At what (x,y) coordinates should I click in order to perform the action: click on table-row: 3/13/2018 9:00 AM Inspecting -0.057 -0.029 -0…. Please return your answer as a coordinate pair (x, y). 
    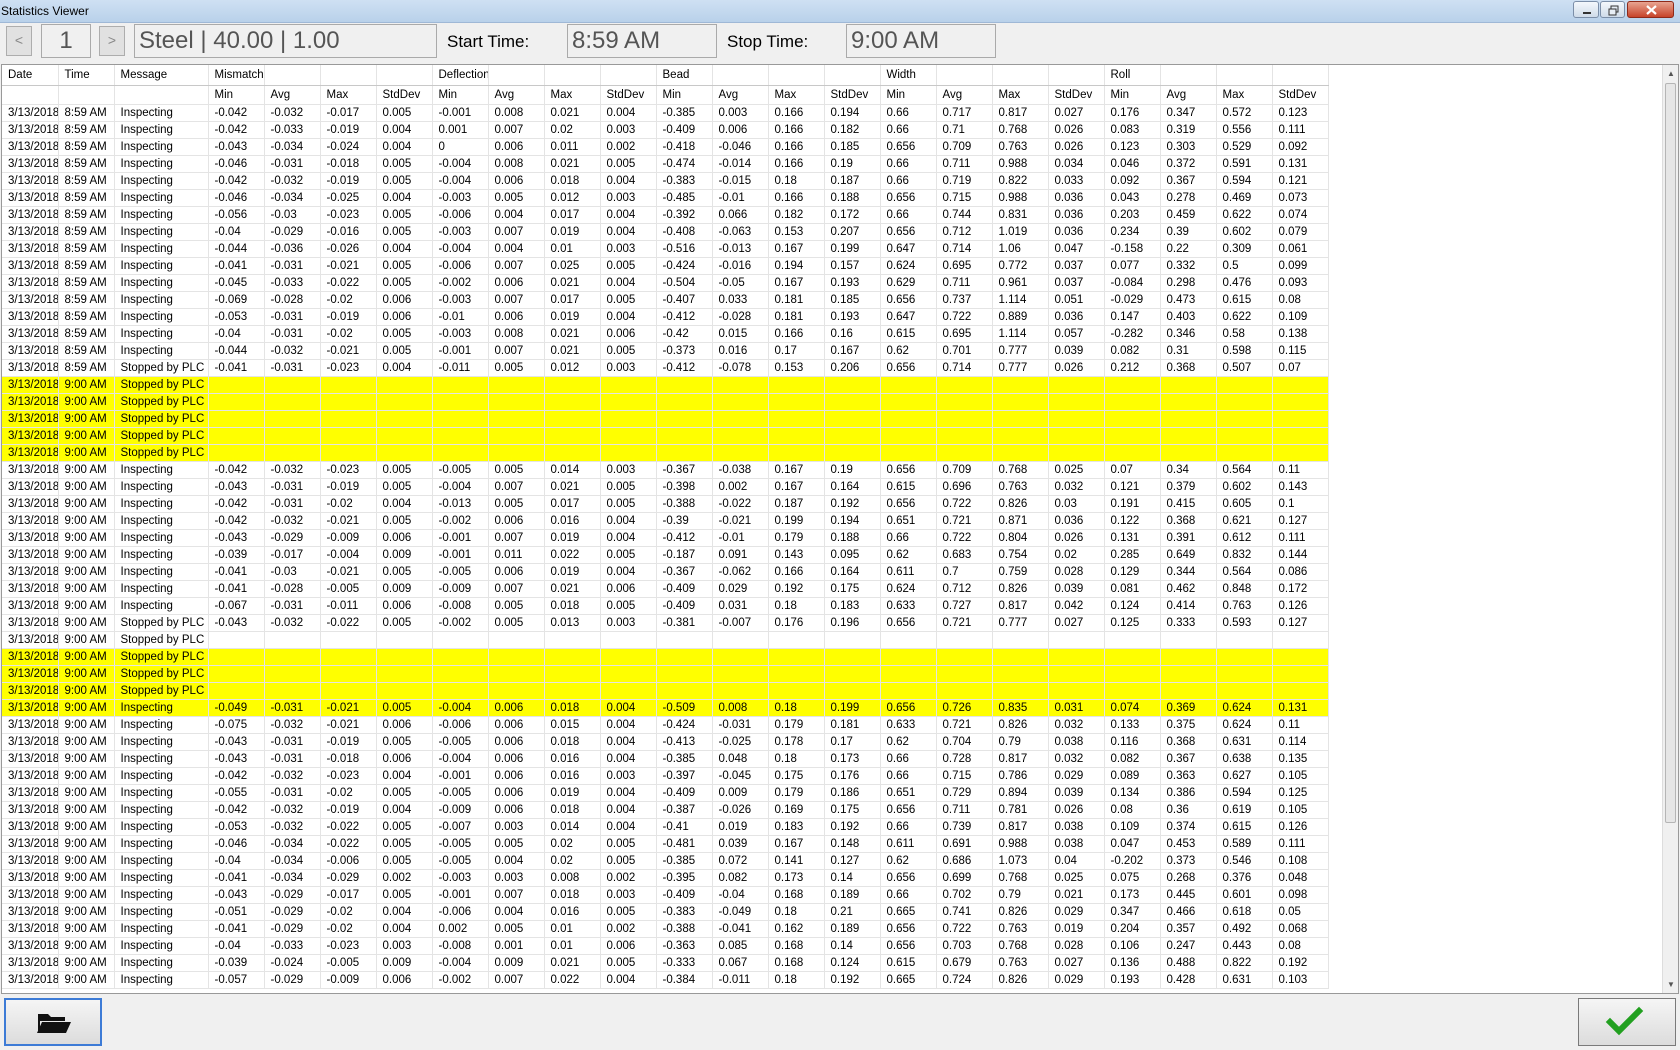
    Looking at the image, I should click on (665, 980).